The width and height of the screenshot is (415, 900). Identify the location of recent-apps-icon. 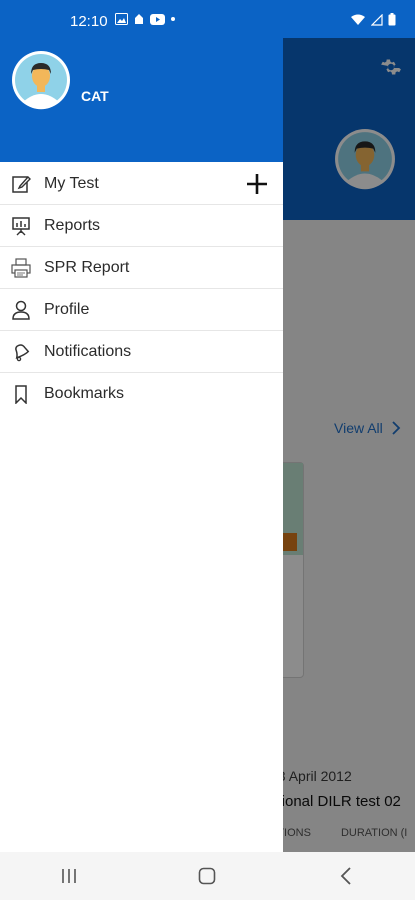
(69, 876).